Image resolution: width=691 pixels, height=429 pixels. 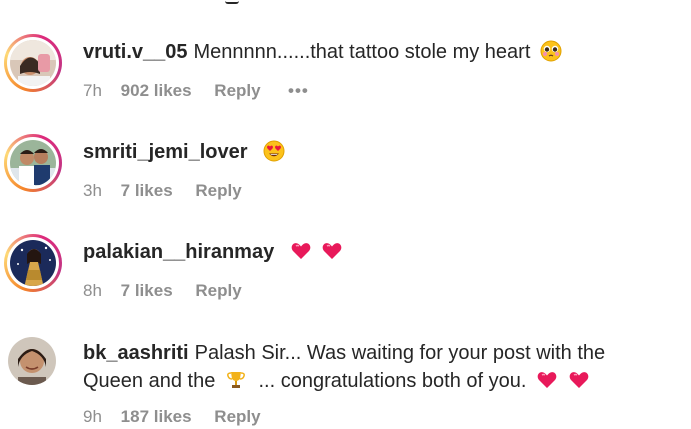 I want to click on comment-text: palakian__hiranmay, so click(x=363, y=254).